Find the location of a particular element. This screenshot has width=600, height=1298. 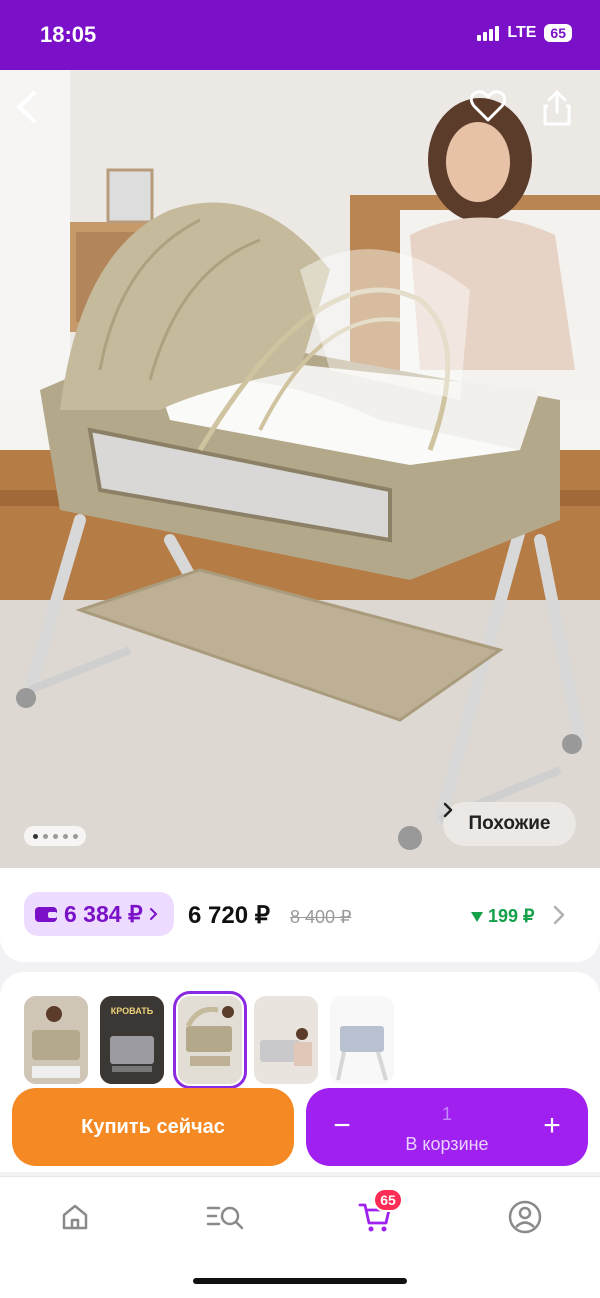

catalog-search-icon is located at coordinates (225, 1218).